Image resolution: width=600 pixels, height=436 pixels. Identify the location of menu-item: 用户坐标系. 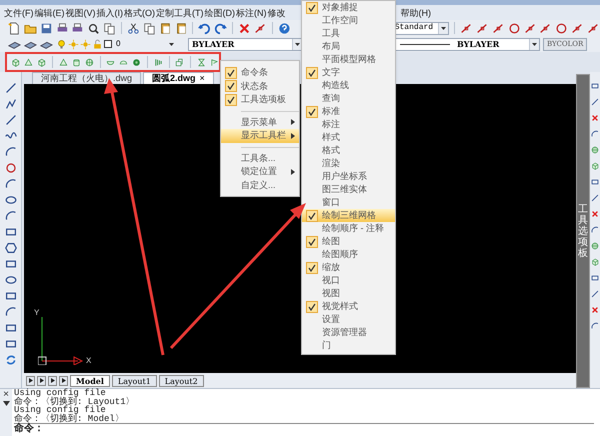
(348, 176).